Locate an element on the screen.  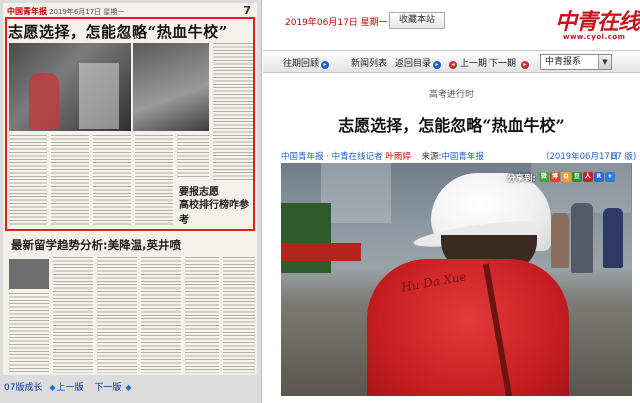
left-arrow-icon: ◂ is located at coordinates (453, 65).